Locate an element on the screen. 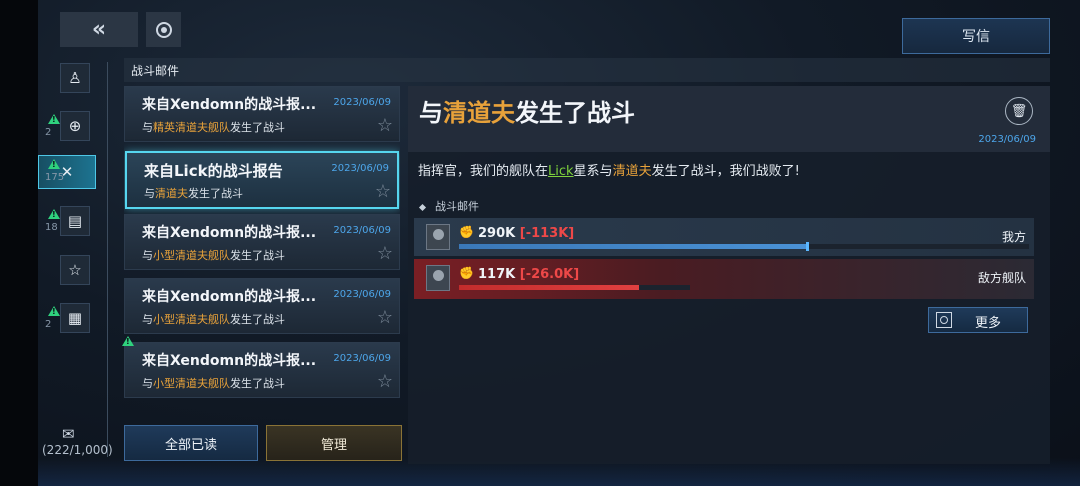 The width and height of the screenshot is (1080, 486). envelope-icon: ✉ is located at coordinates (68, 434).